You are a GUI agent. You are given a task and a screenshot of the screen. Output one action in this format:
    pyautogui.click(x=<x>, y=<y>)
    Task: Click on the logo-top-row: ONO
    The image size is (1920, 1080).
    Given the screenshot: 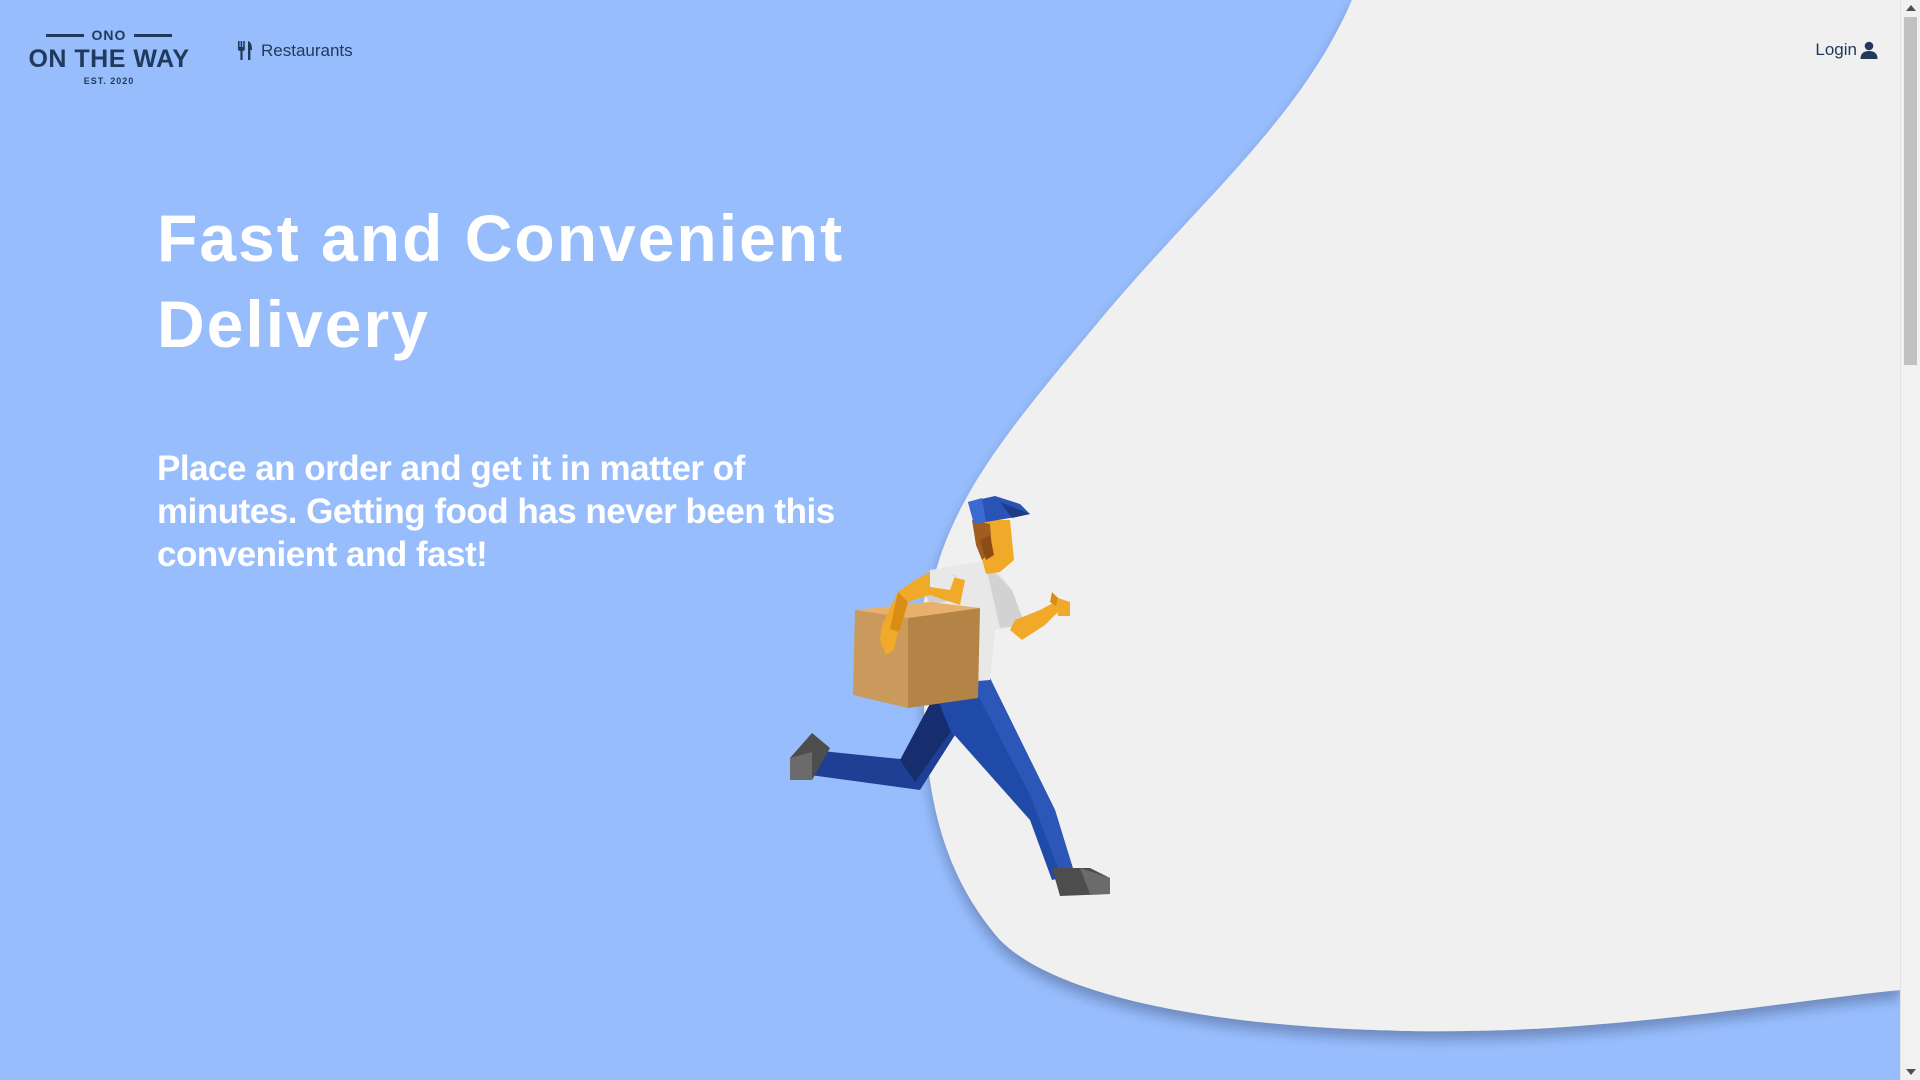 What is the action you would take?
    pyautogui.click(x=109, y=35)
    